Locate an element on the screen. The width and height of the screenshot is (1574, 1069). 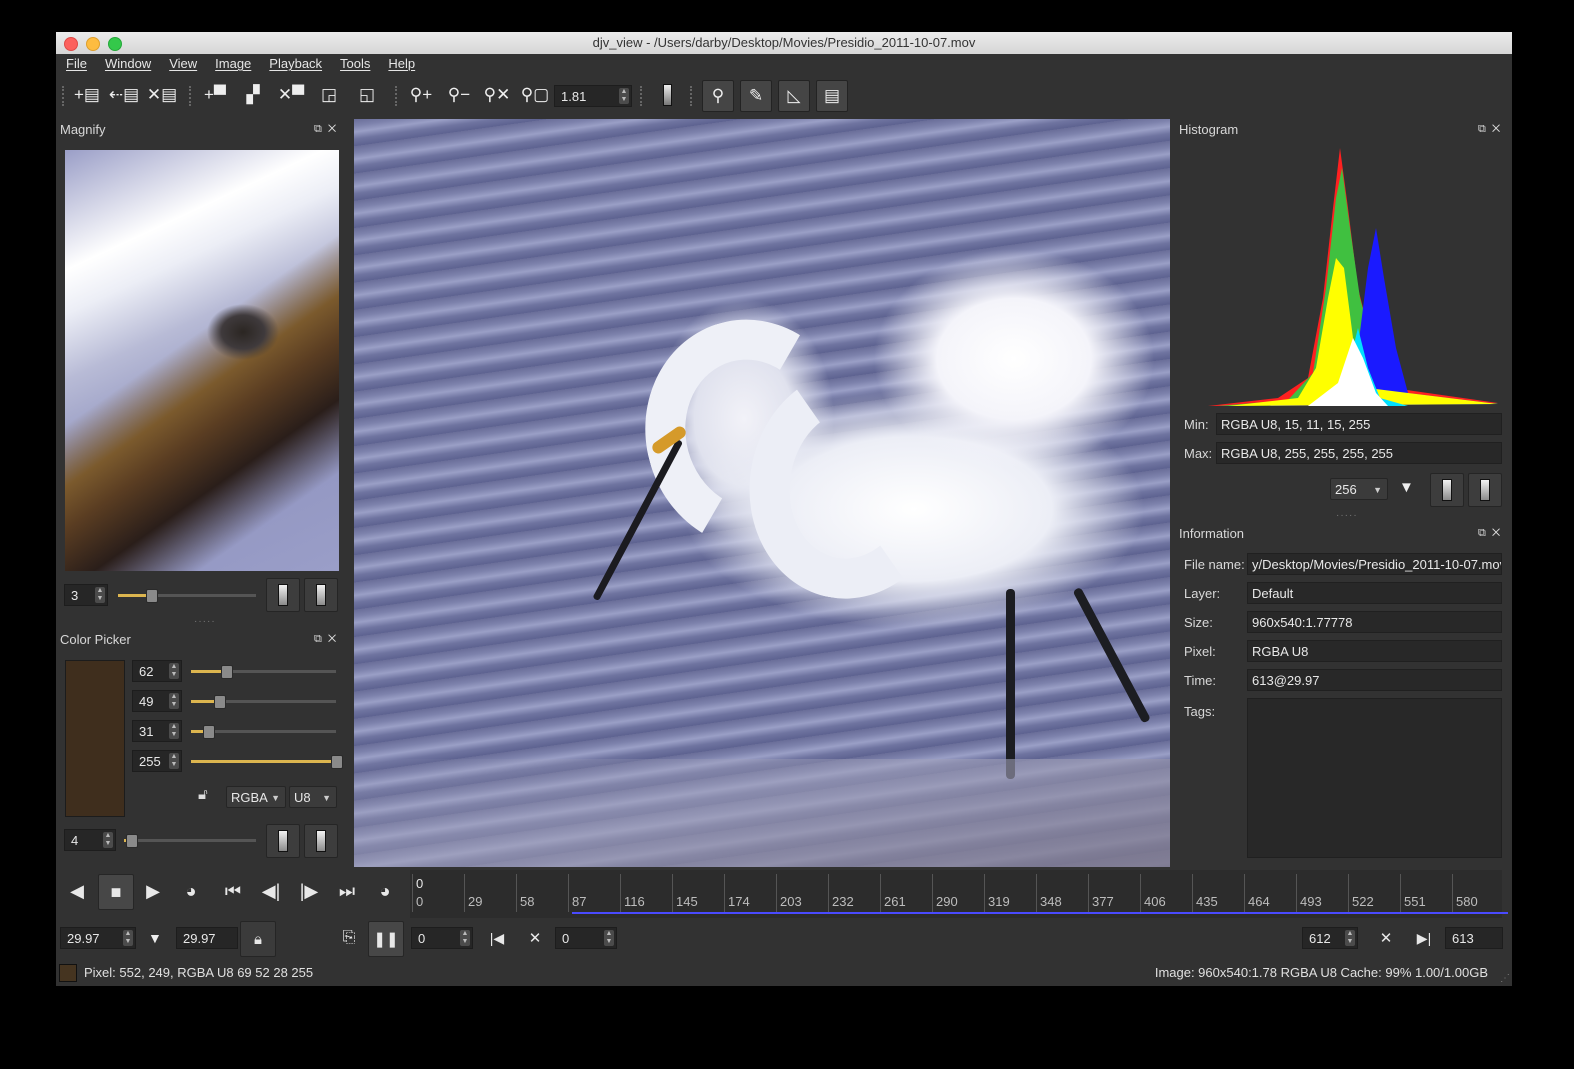
info-field-time: 613@29.97 is located at coordinates (1374, 680).